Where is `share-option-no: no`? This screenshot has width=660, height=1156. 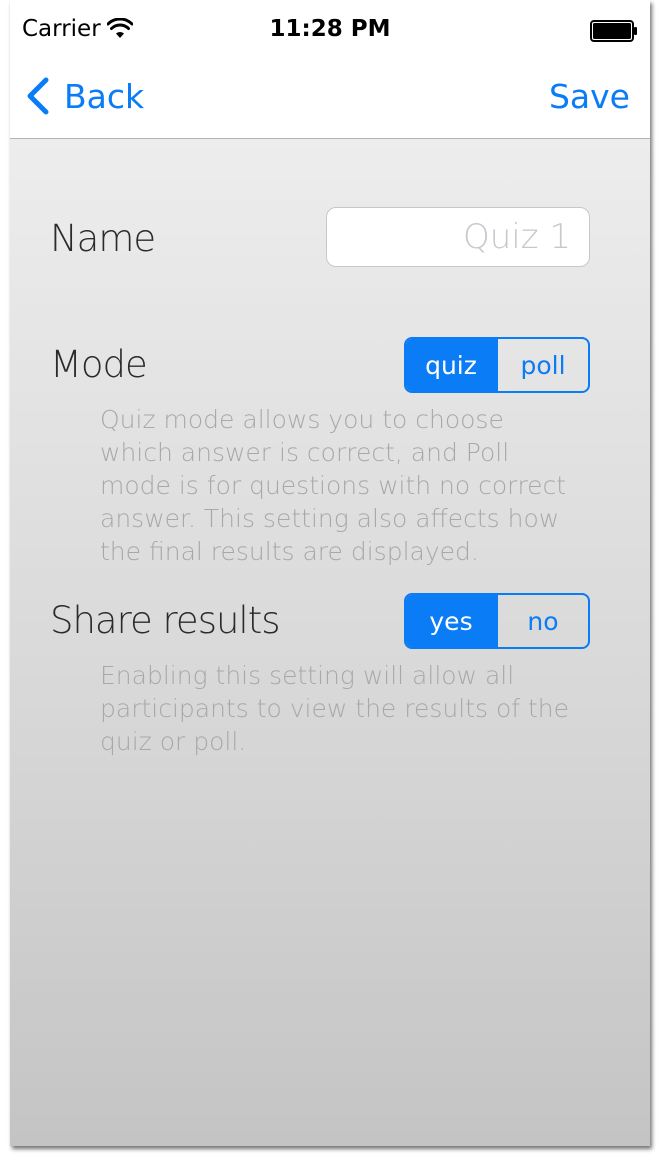 share-option-no: no is located at coordinates (542, 621).